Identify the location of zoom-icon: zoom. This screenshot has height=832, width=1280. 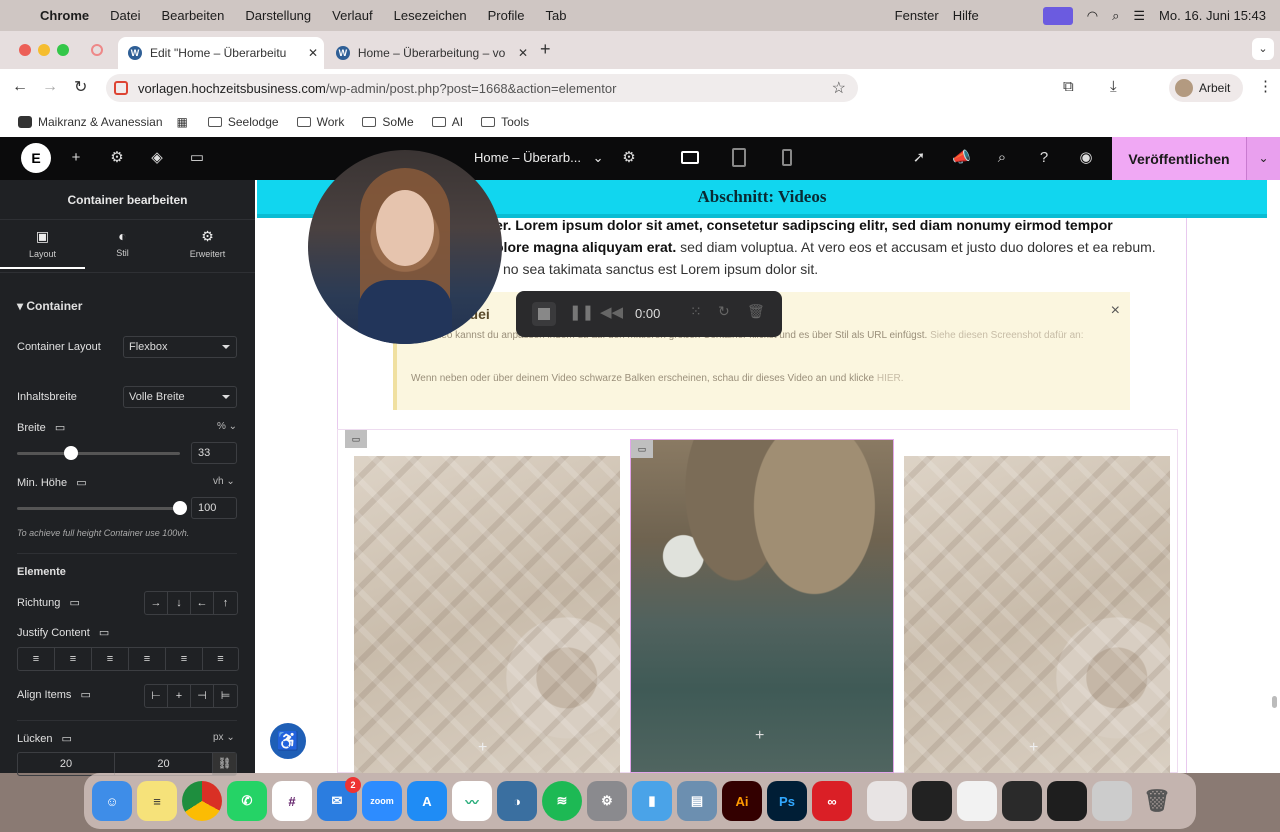
(382, 801).